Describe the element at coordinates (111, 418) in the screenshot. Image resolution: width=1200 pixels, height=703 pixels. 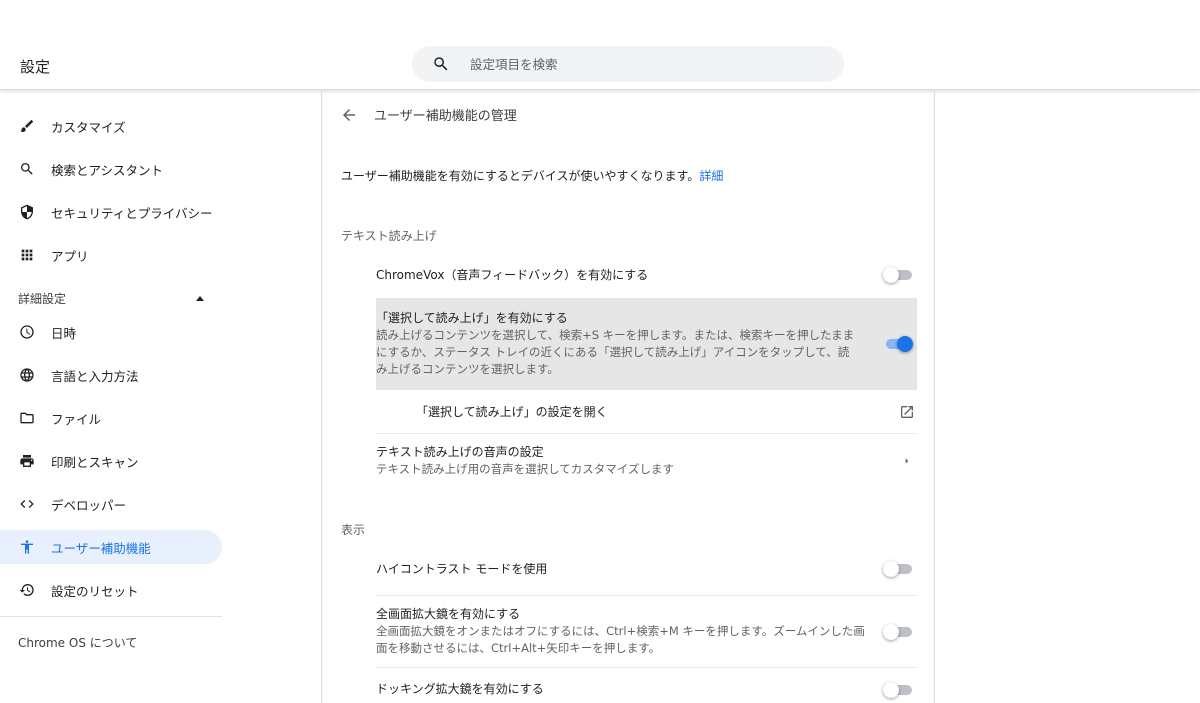
I see `sidebar-item-files: ファイル` at that location.